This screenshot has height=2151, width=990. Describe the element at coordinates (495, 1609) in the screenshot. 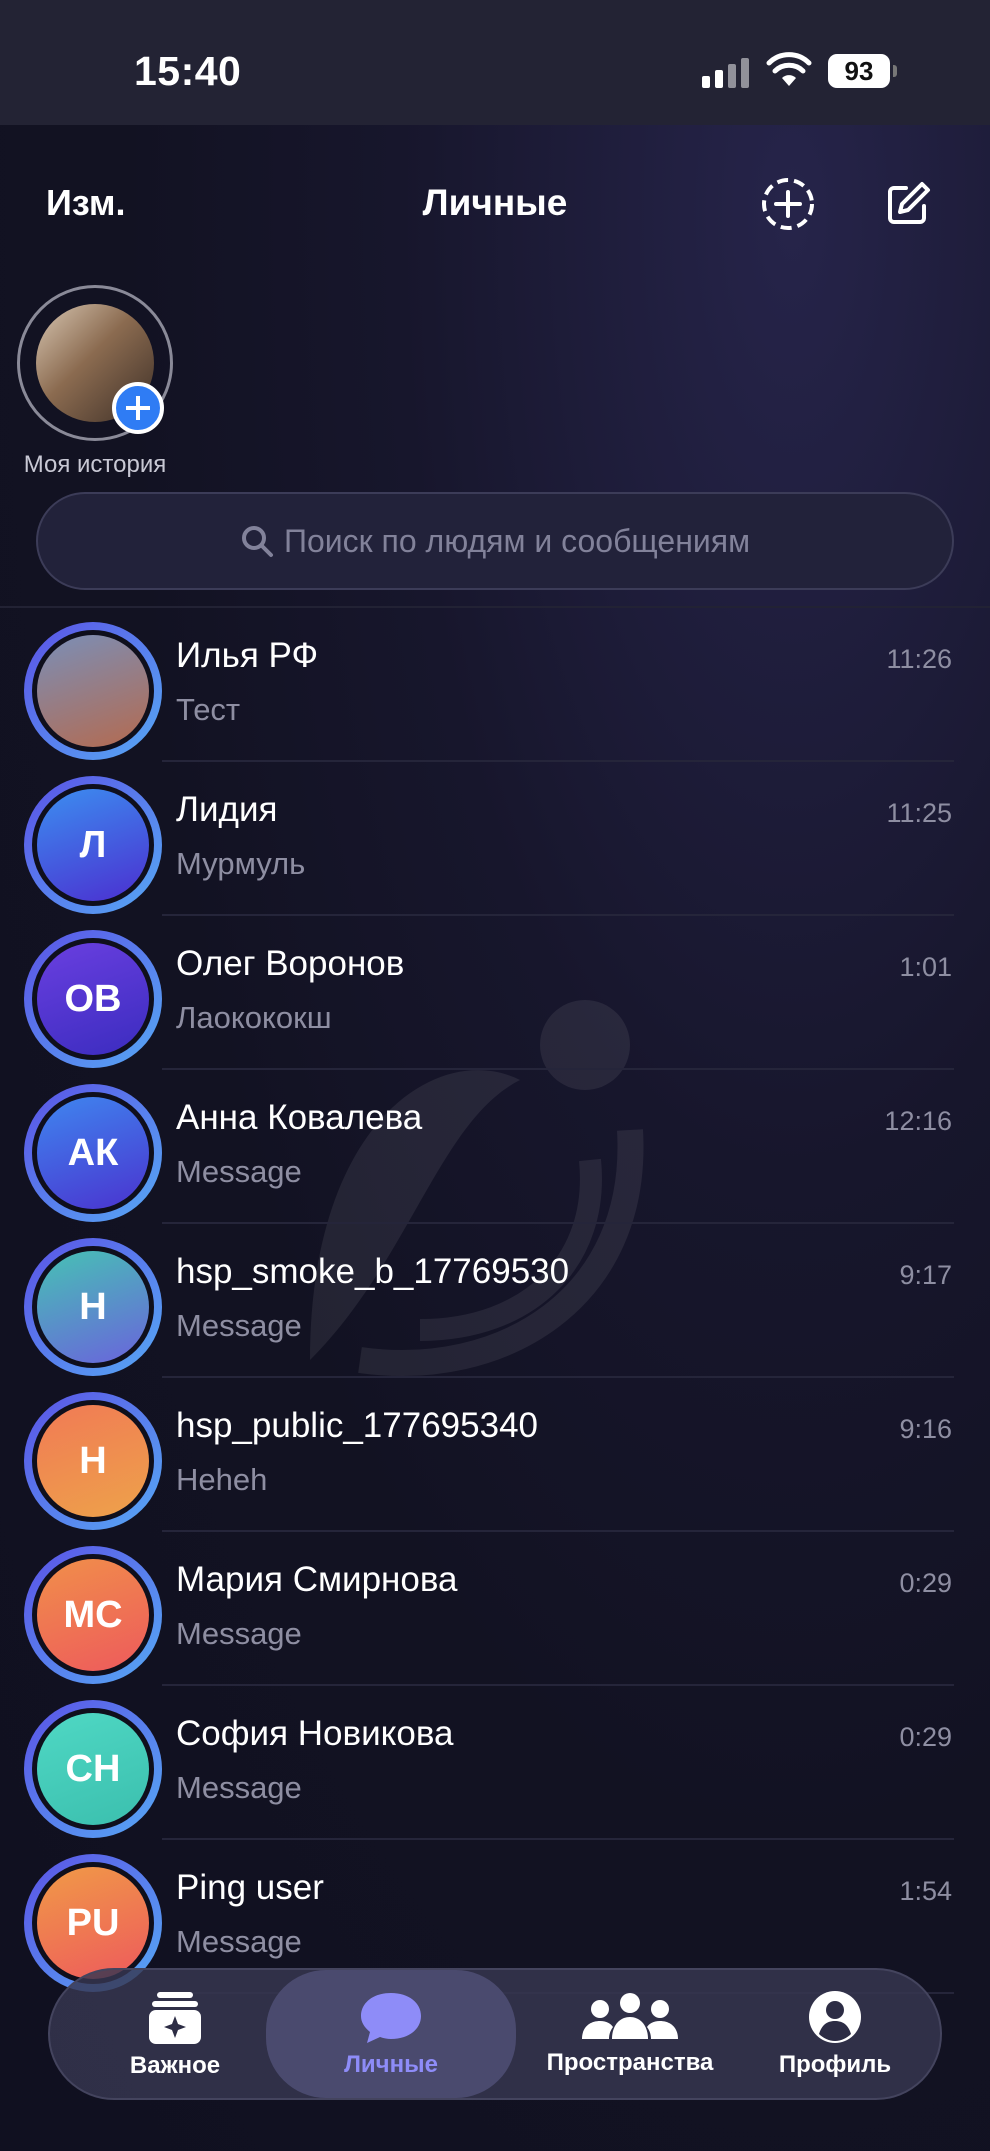

I see `chat-row: МС Мария Смирнова Message 0:29` at that location.